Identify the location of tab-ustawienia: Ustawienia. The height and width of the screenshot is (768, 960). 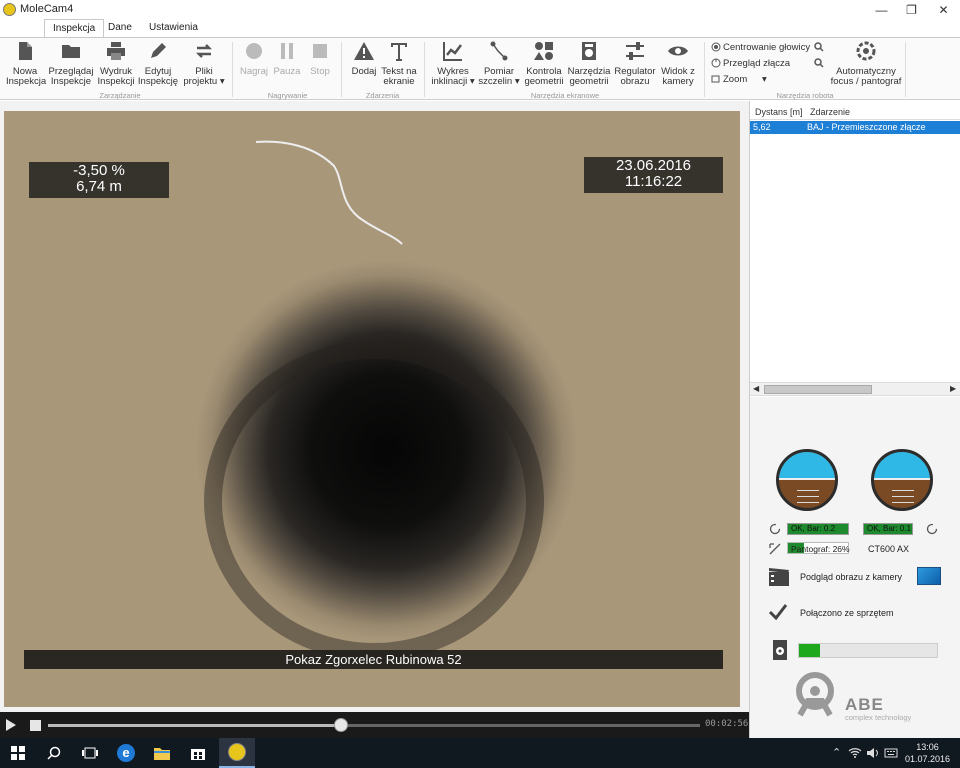
(173, 28).